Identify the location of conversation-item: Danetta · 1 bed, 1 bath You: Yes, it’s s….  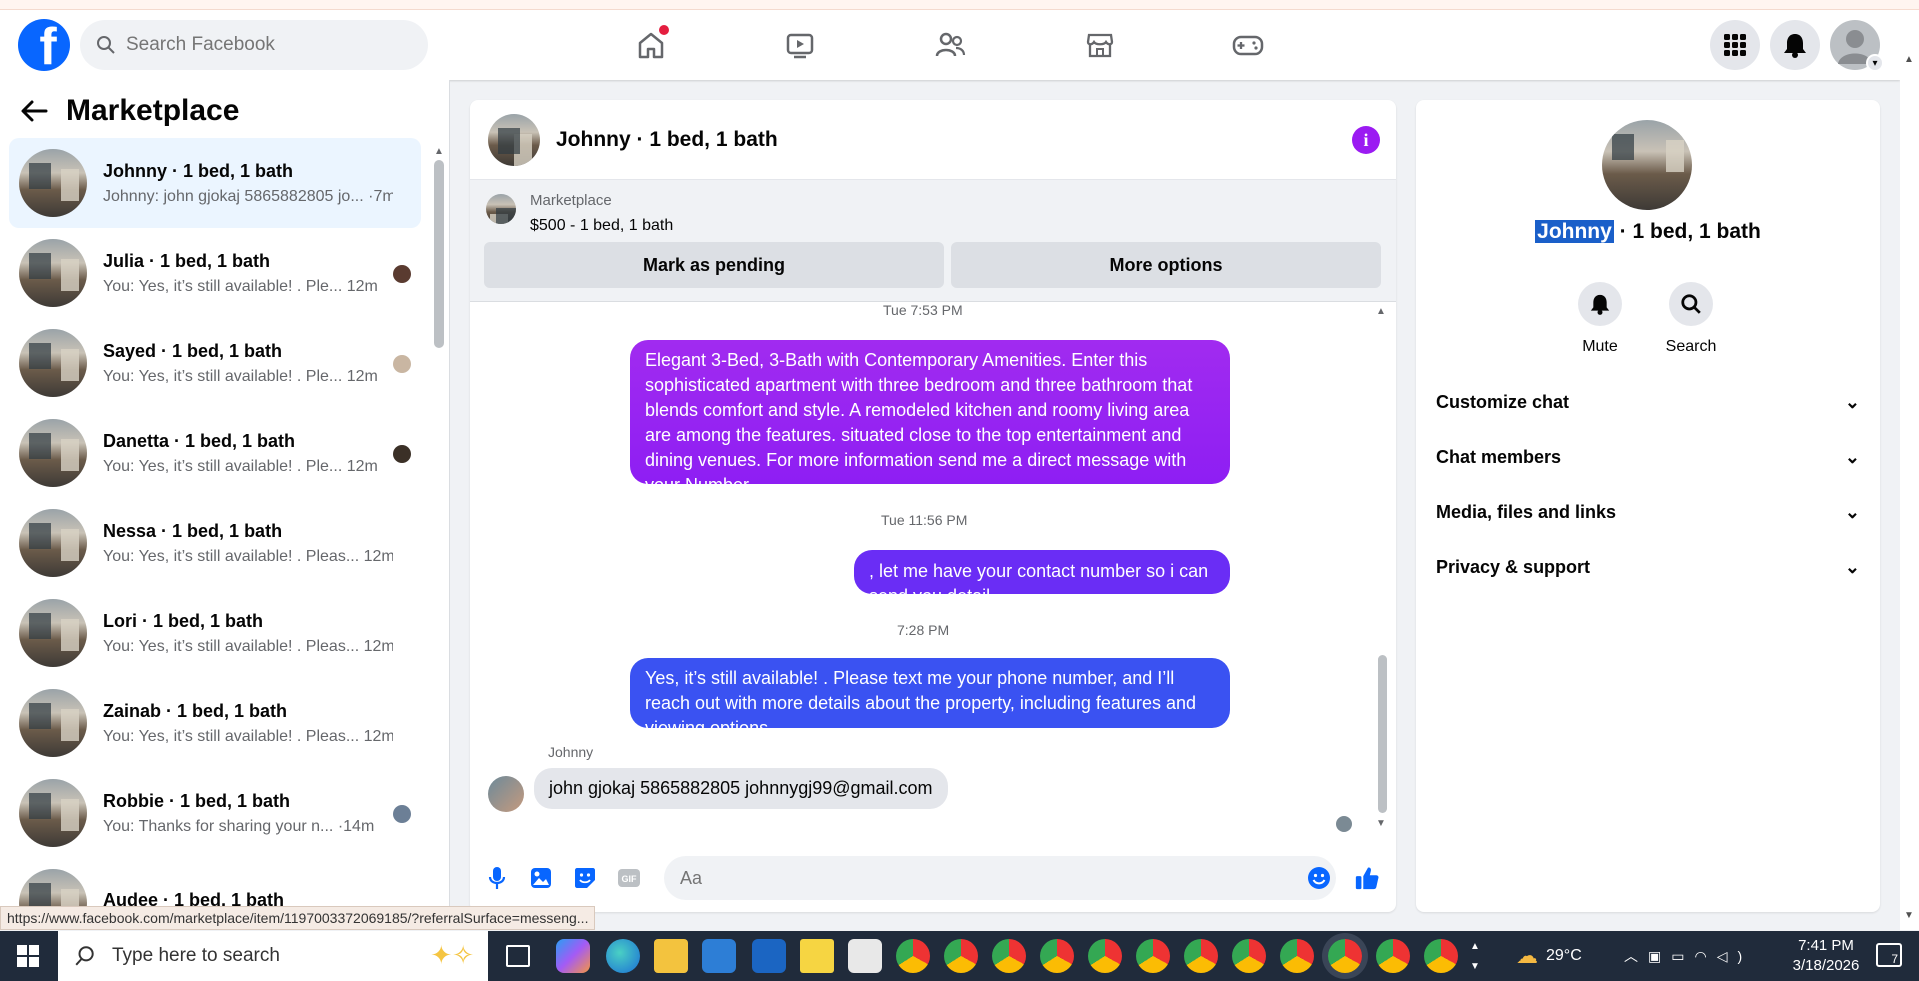
(215, 453).